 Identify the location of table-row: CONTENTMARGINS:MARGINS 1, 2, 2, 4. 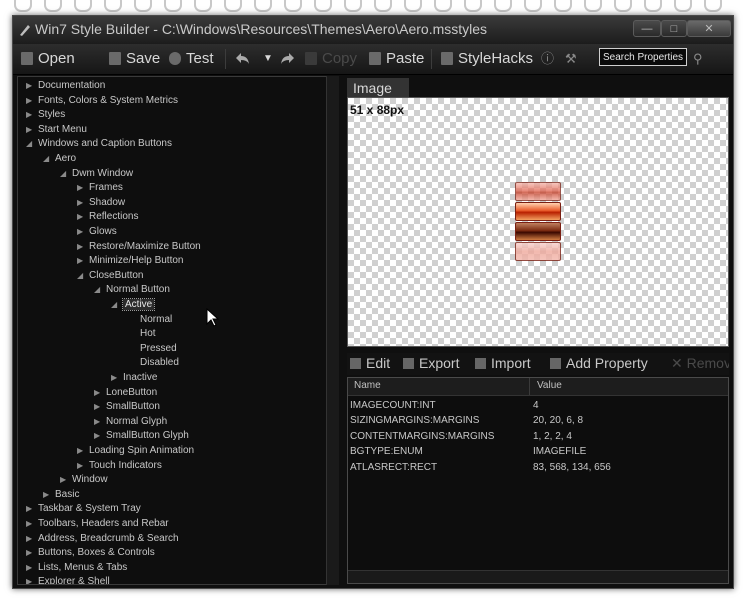
(538, 437).